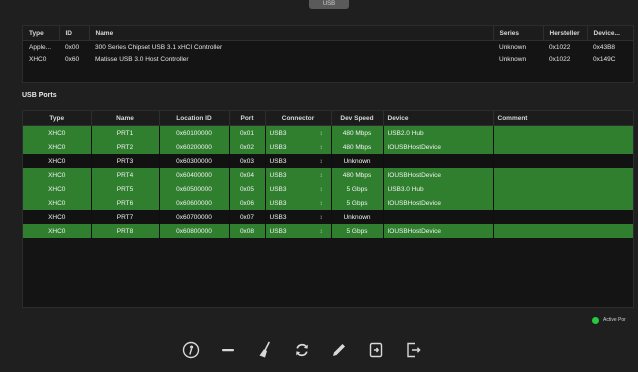 This screenshot has height=372, width=638. Describe the element at coordinates (302, 350) in the screenshot. I see `refresh-icon` at that location.